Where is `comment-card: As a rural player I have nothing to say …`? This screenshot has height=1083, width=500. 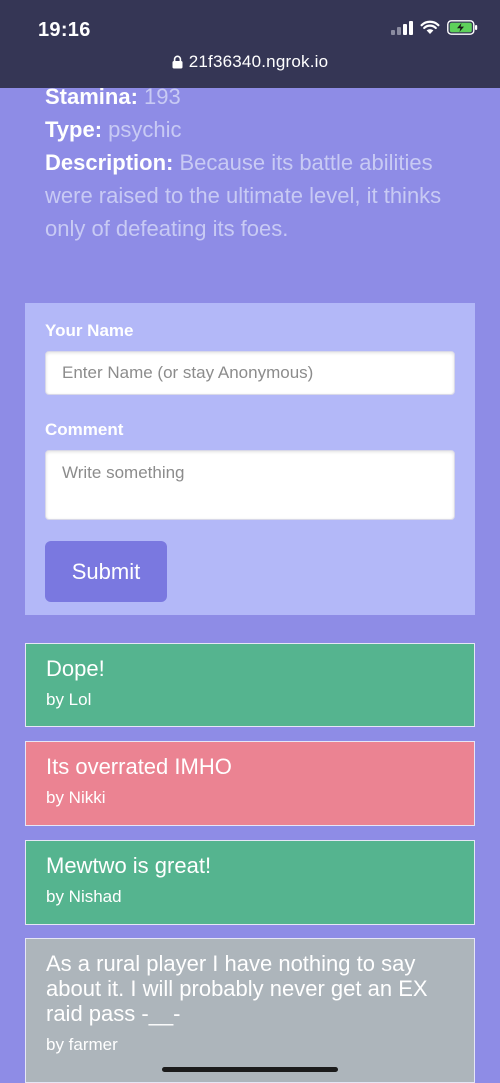
comment-card: As a rural player I have nothing to say … is located at coordinates (250, 1010).